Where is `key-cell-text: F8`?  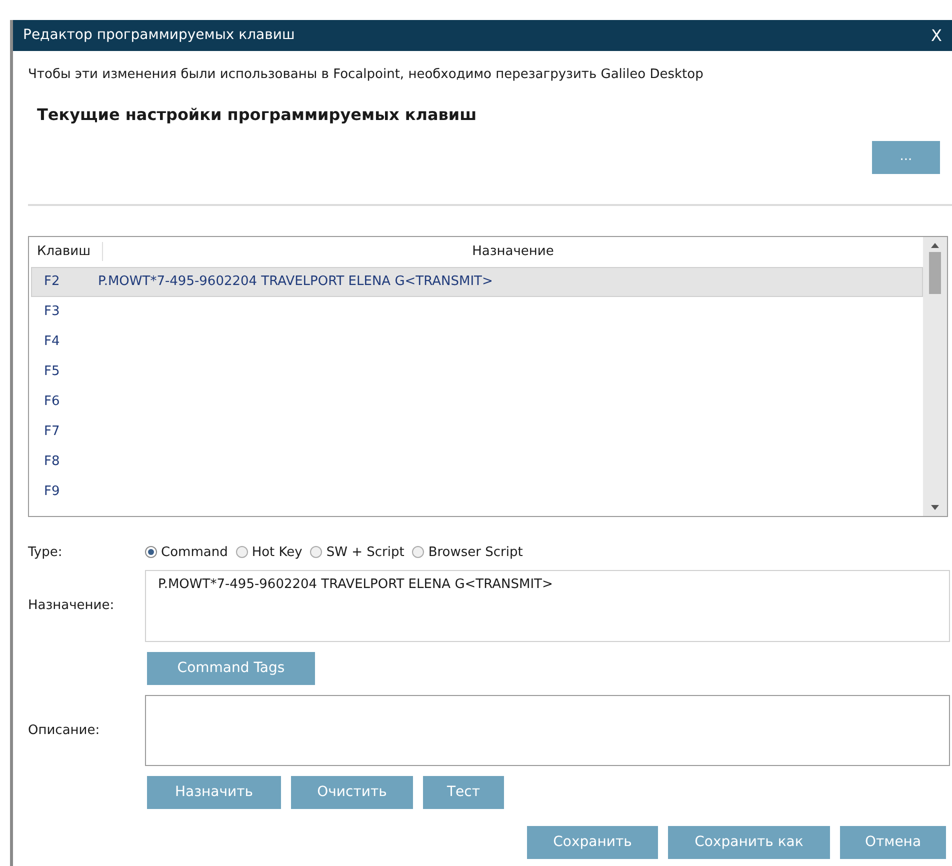 key-cell-text: F8 is located at coordinates (52, 461).